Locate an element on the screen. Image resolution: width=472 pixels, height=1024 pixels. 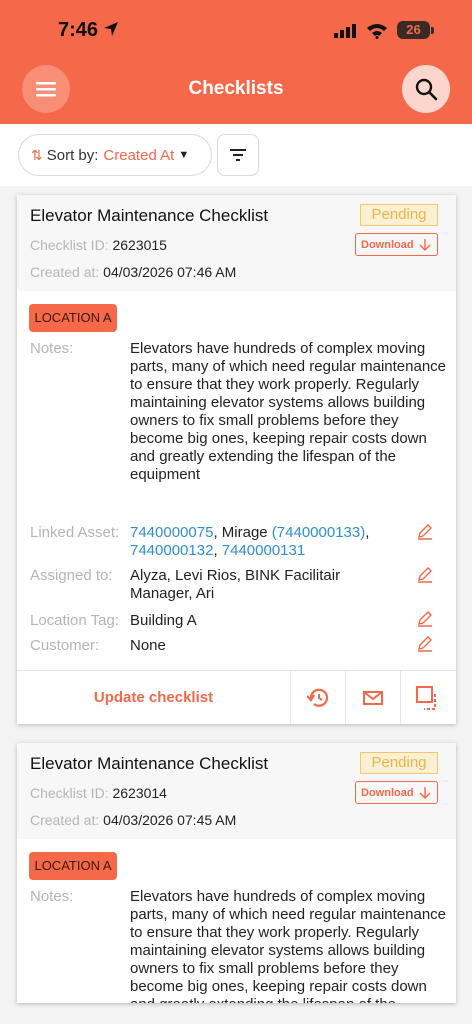
signal-icon is located at coordinates (345, 31).